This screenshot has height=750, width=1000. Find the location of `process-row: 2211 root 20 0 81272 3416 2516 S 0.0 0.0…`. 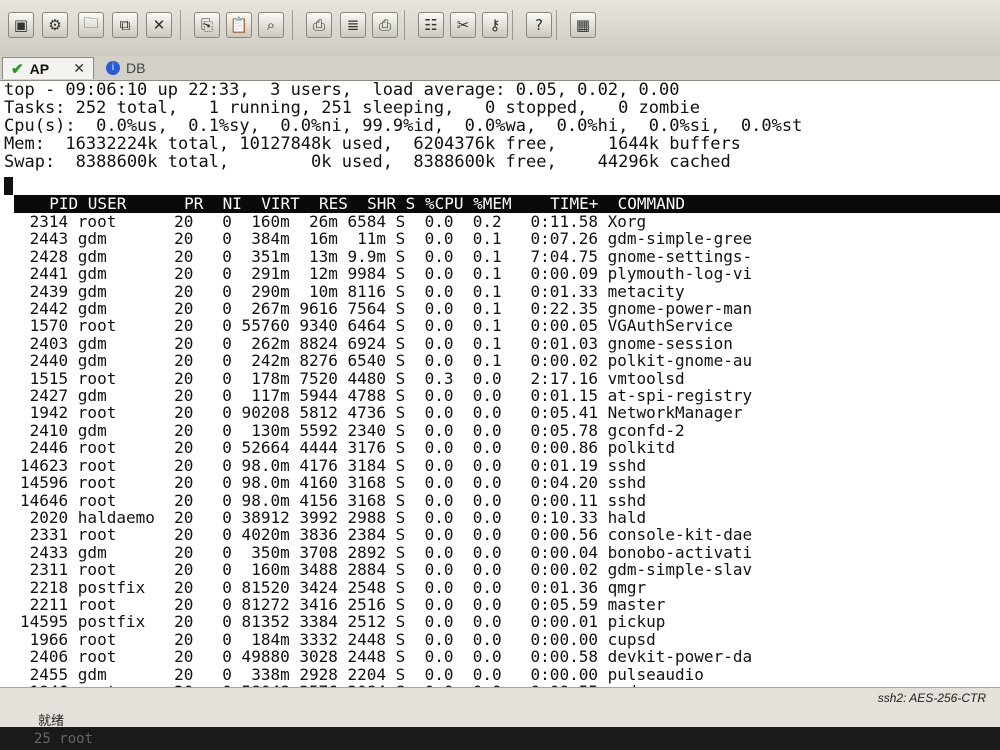

process-row: 2211 root 20 0 81272 3416 2516 S 0.0 0.0… is located at coordinates (343, 604).